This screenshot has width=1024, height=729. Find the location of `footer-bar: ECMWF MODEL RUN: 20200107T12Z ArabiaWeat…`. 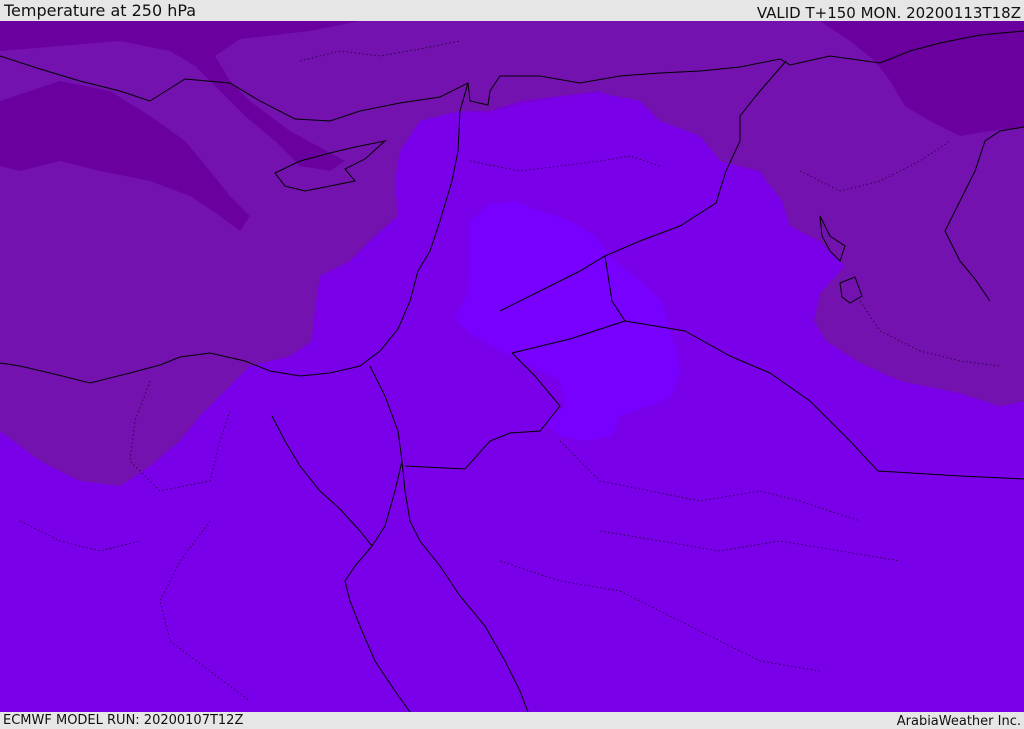

footer-bar: ECMWF MODEL RUN: 20200107T12Z ArabiaWeat… is located at coordinates (512, 720).